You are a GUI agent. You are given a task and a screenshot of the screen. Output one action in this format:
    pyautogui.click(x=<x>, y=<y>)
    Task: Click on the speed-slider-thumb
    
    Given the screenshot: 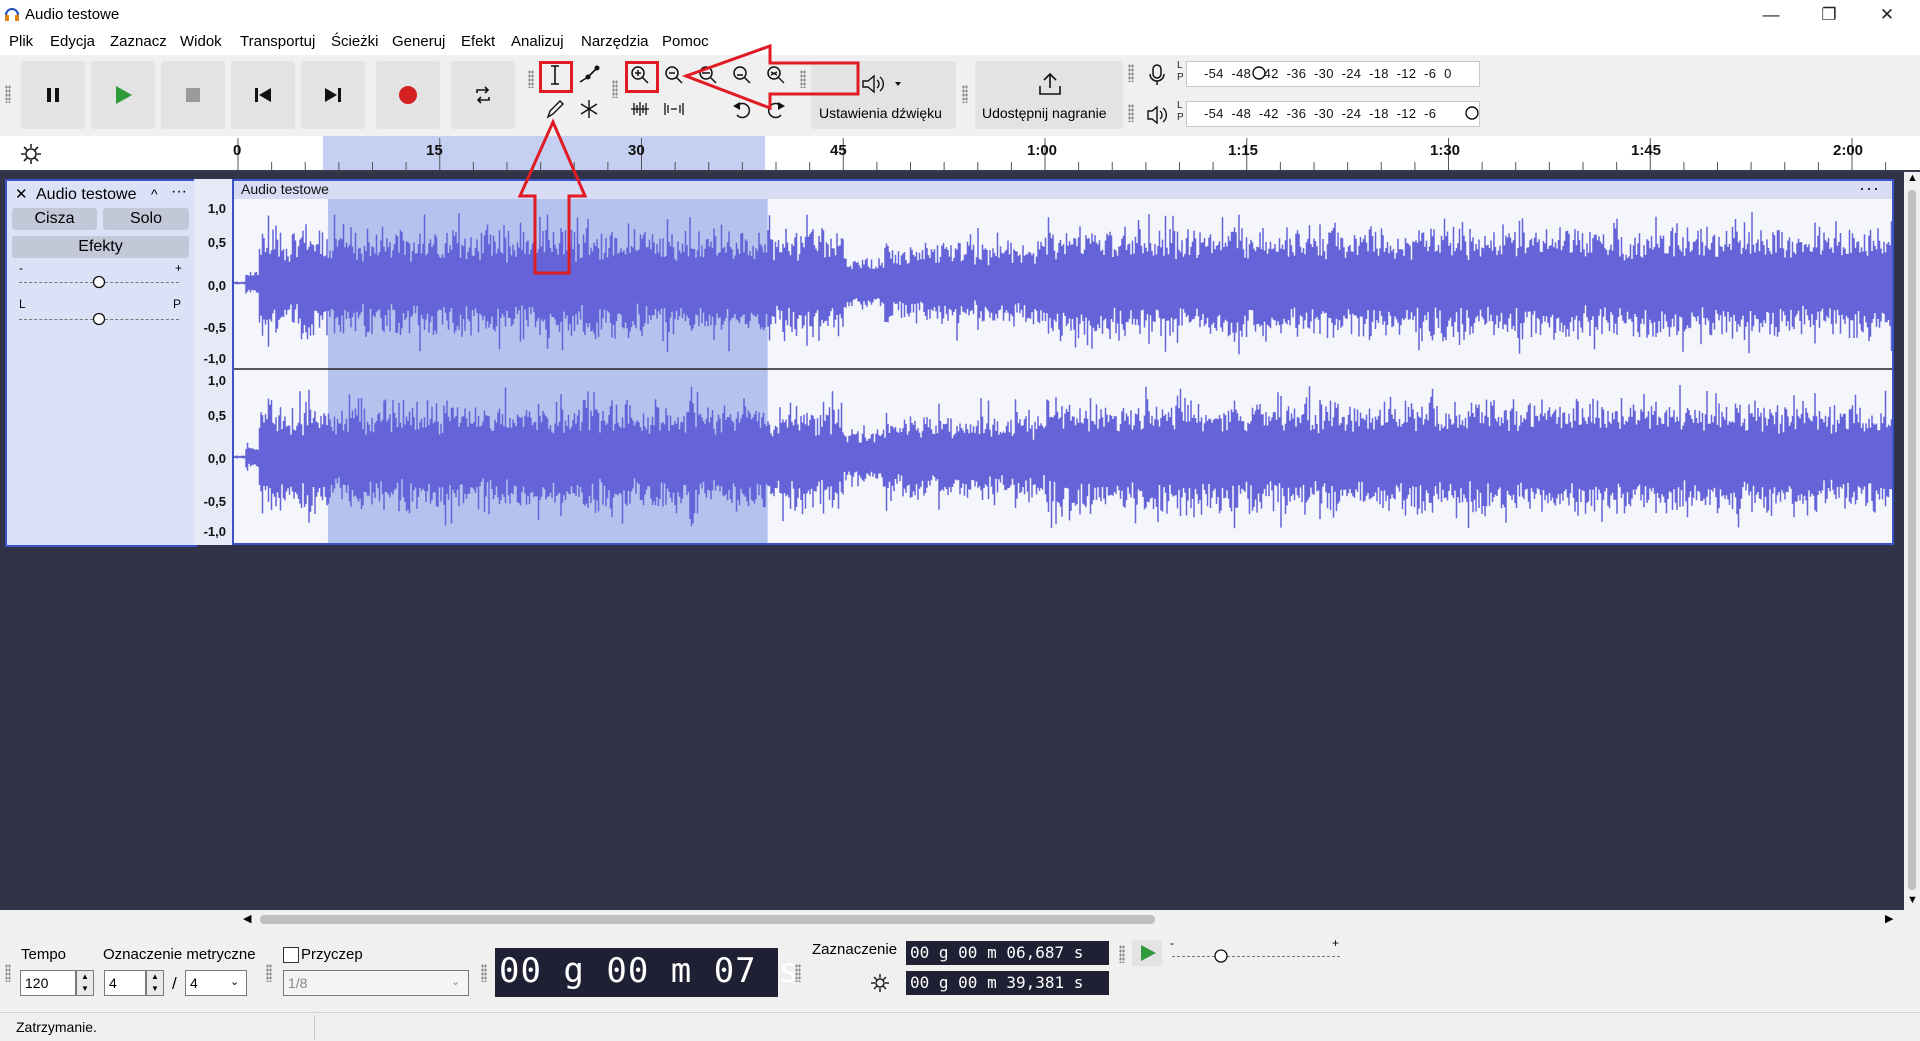 What is the action you would take?
    pyautogui.click(x=1221, y=956)
    